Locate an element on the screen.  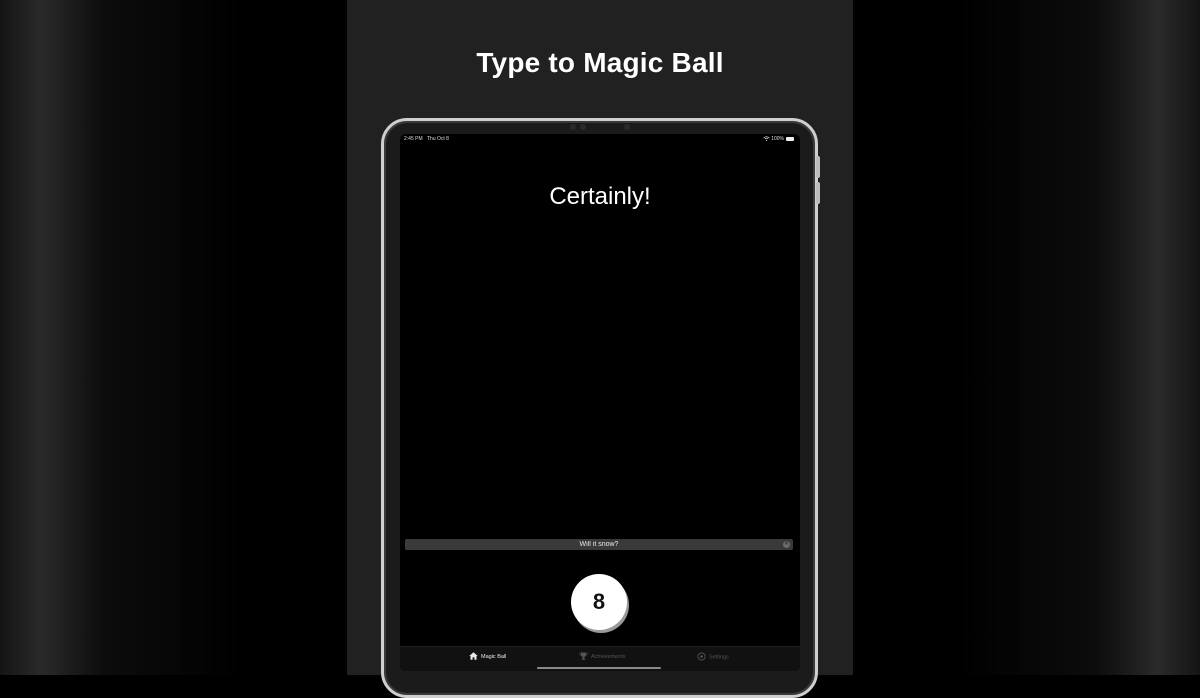
tab-bar: Magic Ball Achievements Settings is located at coordinates (600, 658).